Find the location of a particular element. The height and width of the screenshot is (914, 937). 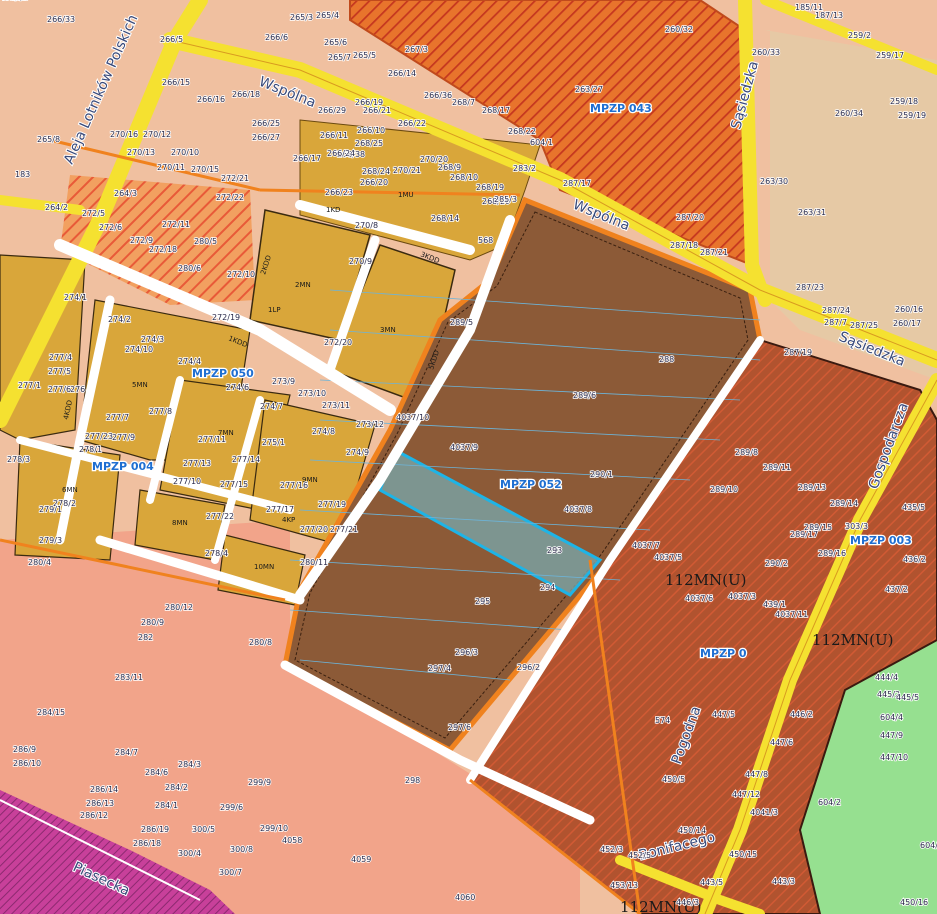

parcel-number: 272/5 is located at coordinates (93, 213).